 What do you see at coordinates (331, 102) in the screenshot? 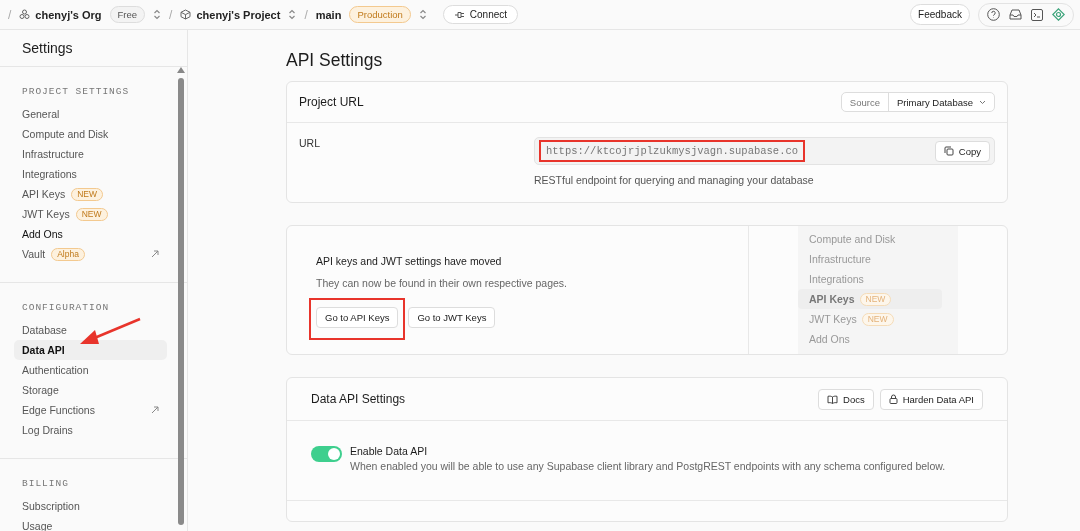
I see `card-title: Project URL` at bounding box center [331, 102].